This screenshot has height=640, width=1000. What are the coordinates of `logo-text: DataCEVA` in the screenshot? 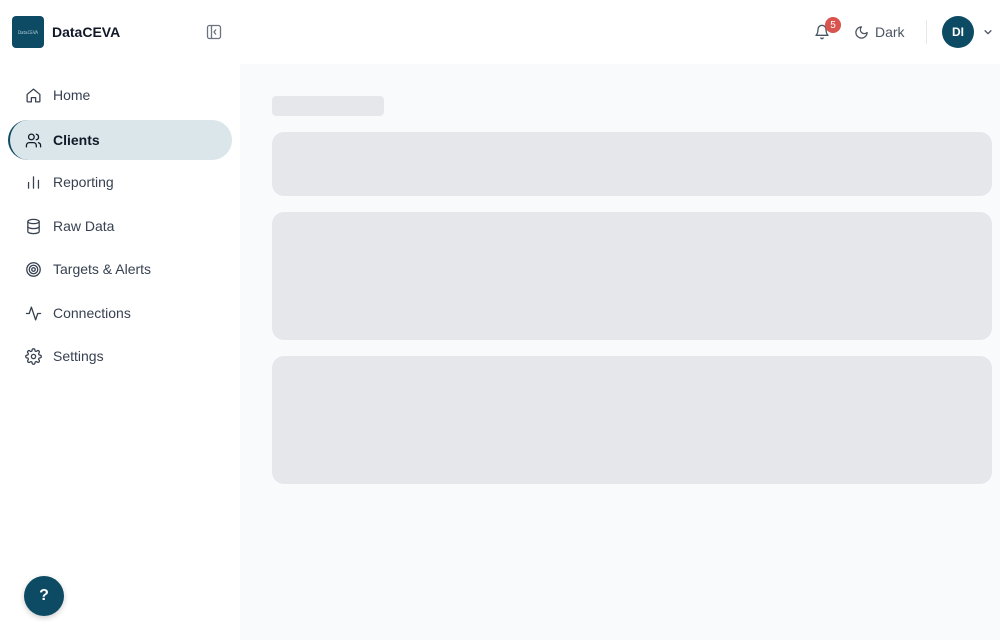 It's located at (28, 32).